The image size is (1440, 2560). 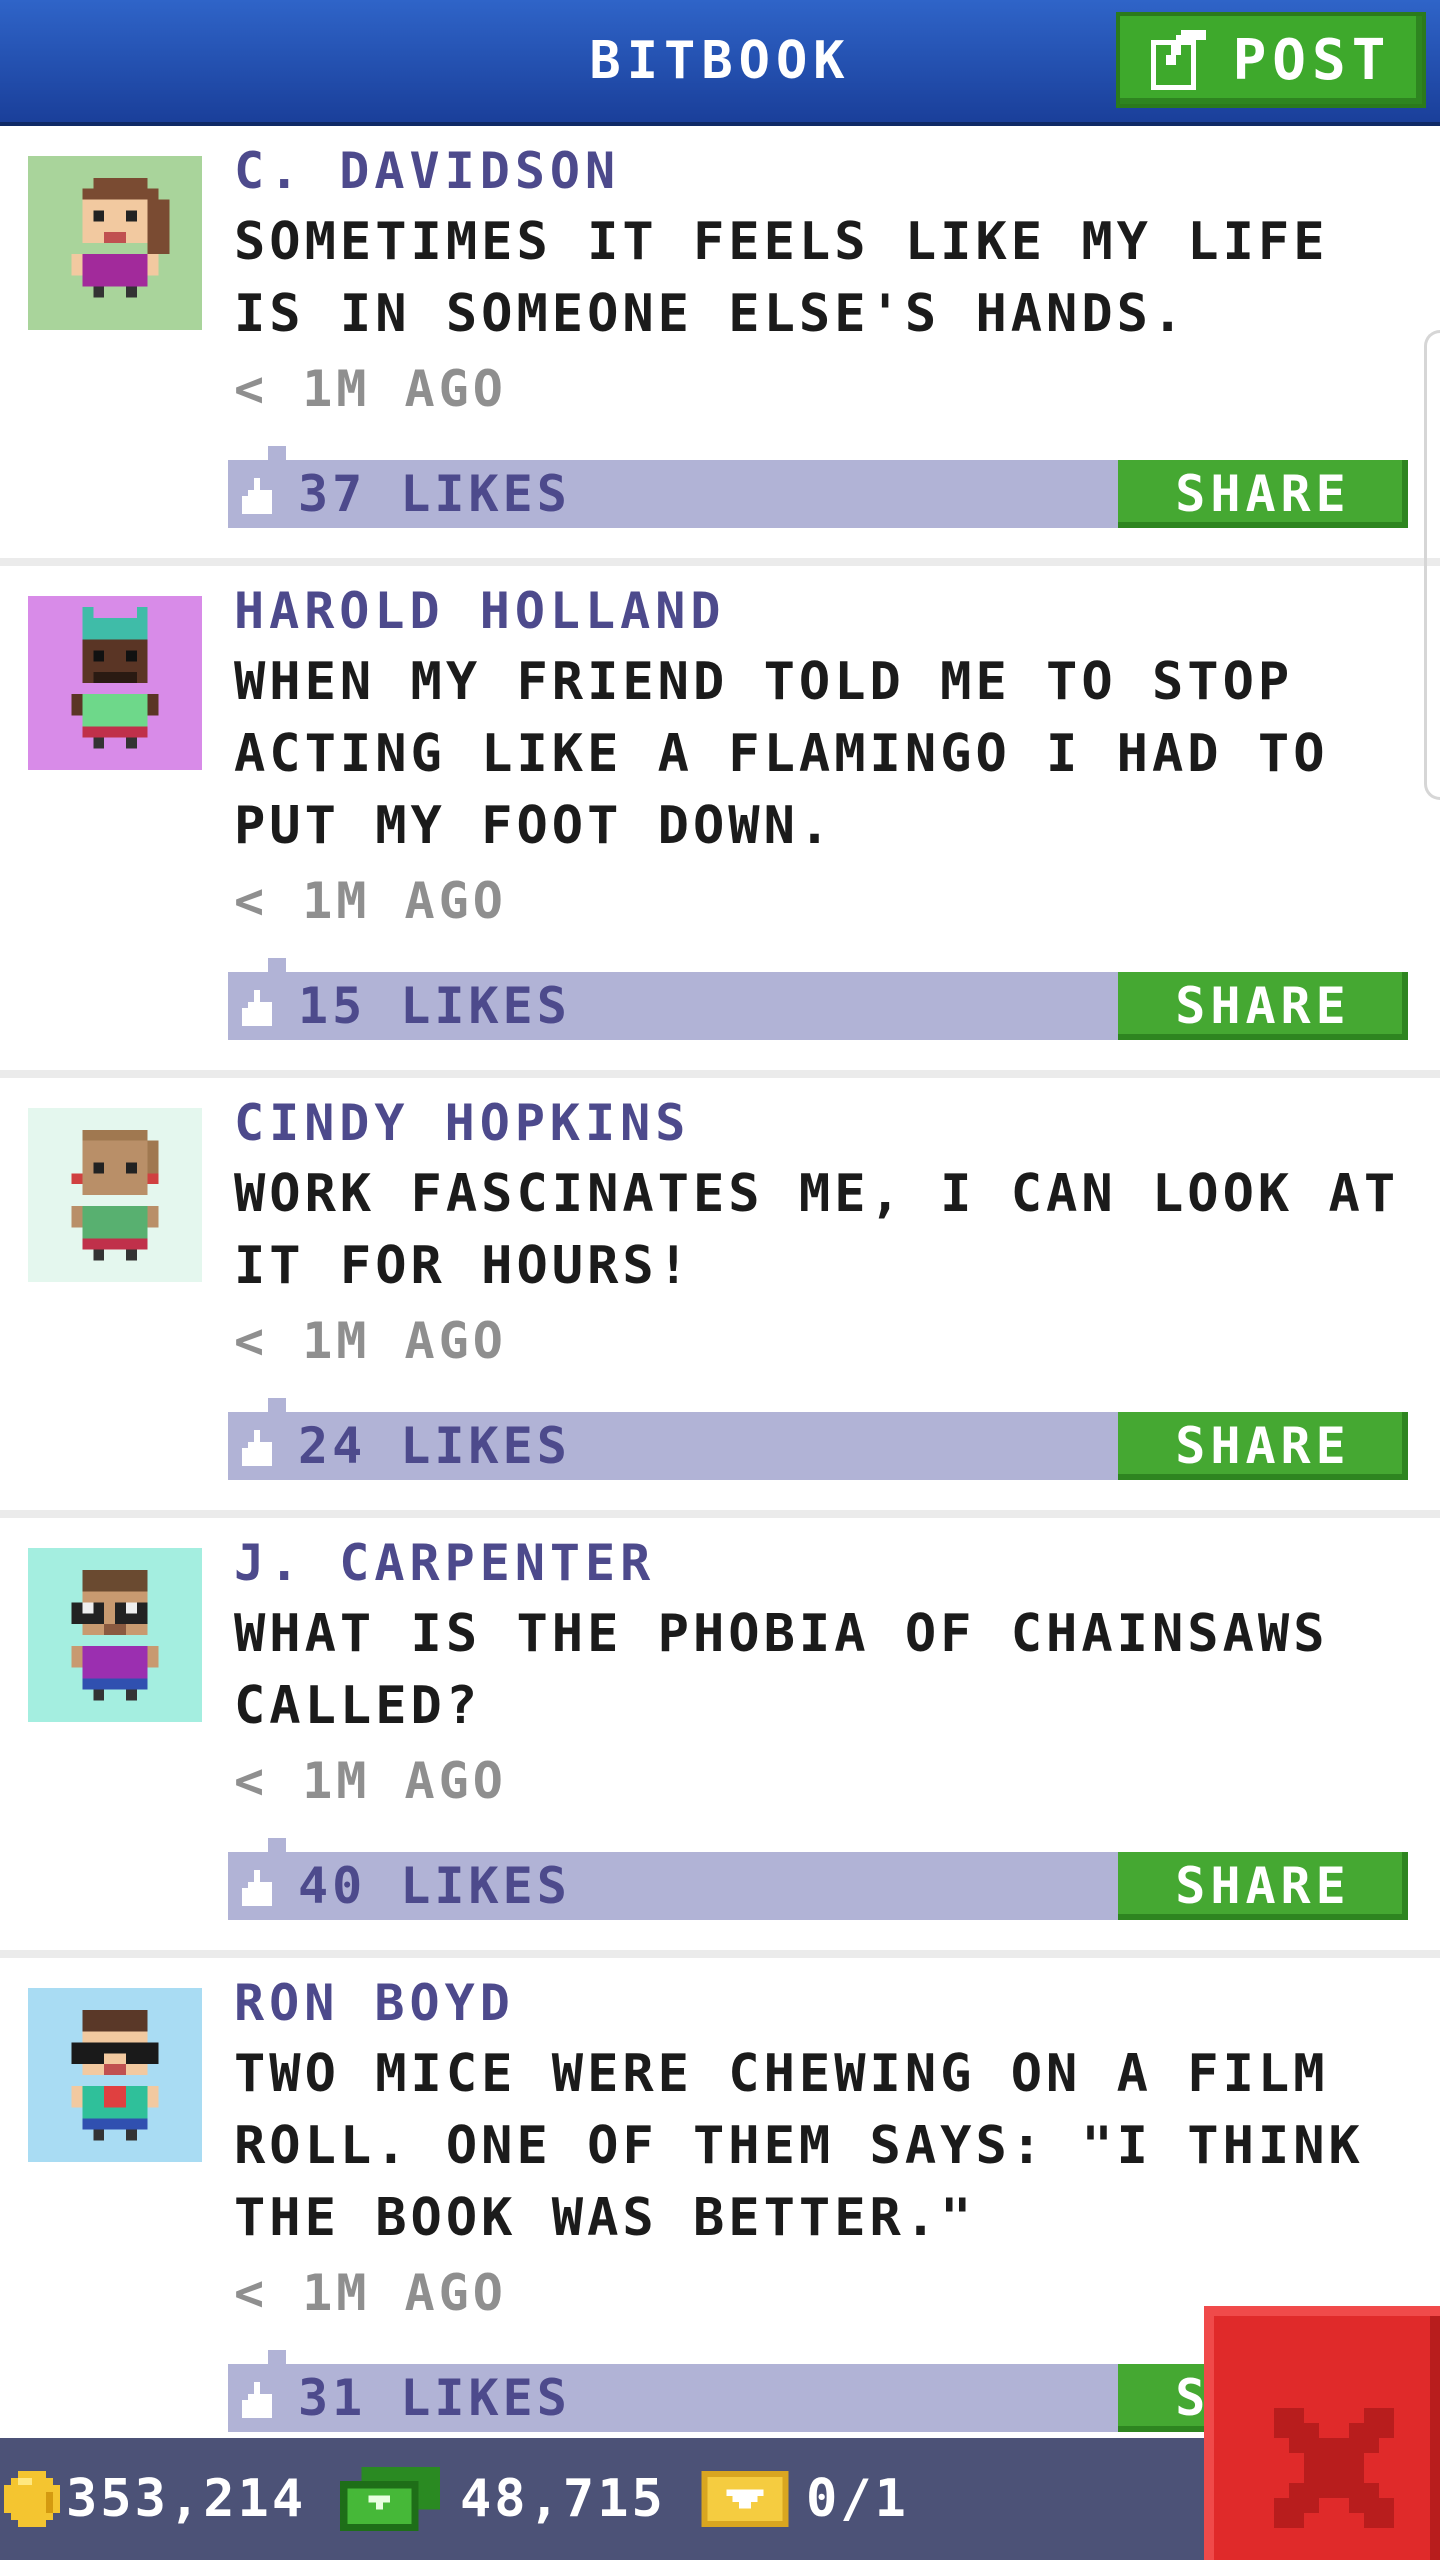 What do you see at coordinates (434, 2398) in the screenshot?
I see `likes-count: 31 LIKES` at bounding box center [434, 2398].